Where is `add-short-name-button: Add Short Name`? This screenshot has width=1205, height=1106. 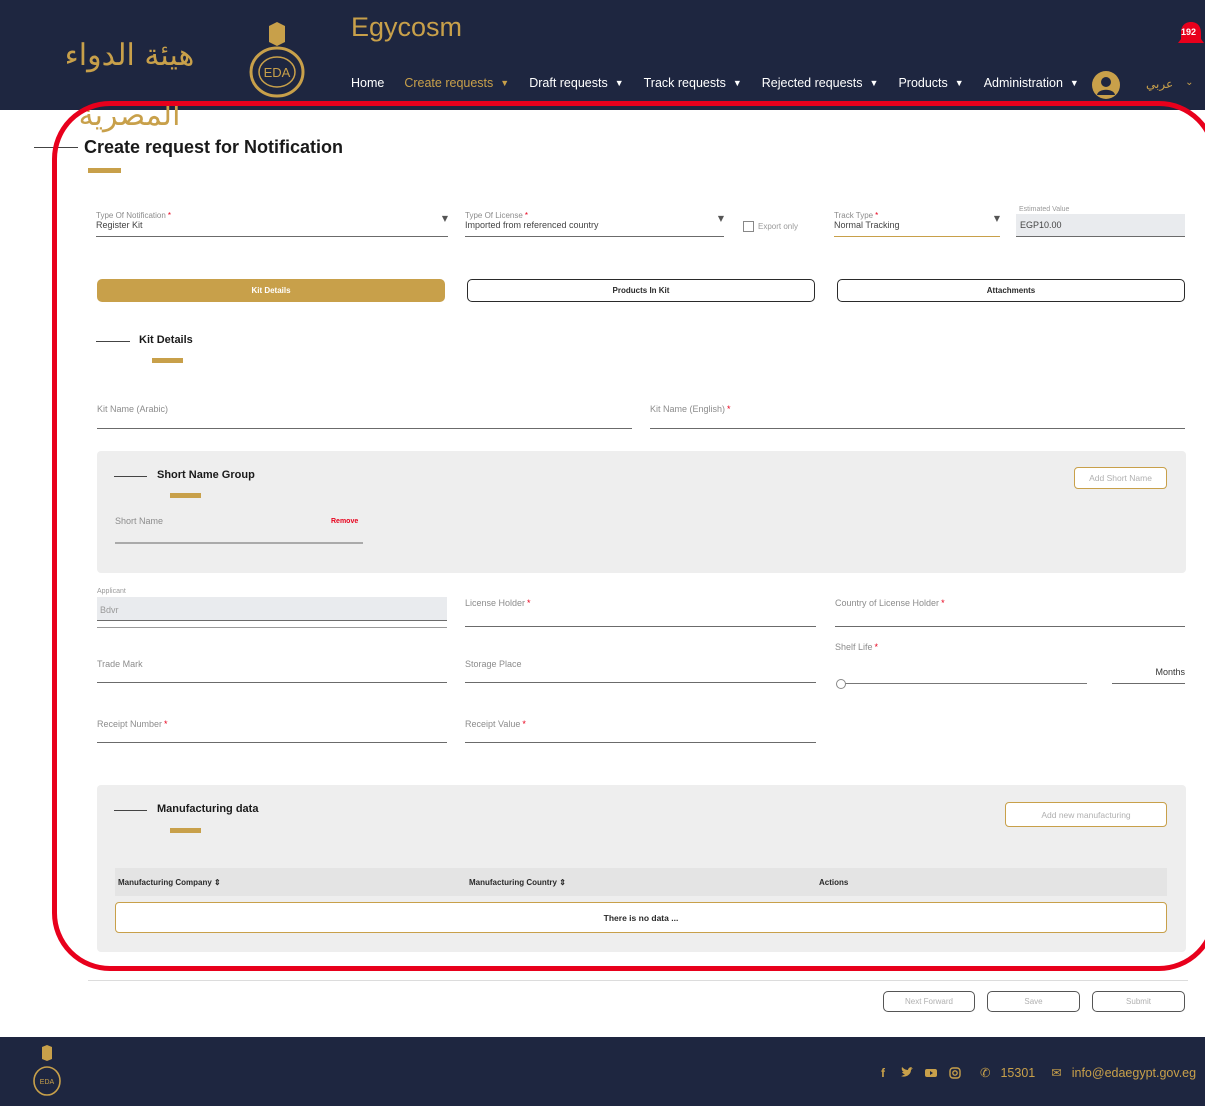 add-short-name-button: Add Short Name is located at coordinates (1120, 478).